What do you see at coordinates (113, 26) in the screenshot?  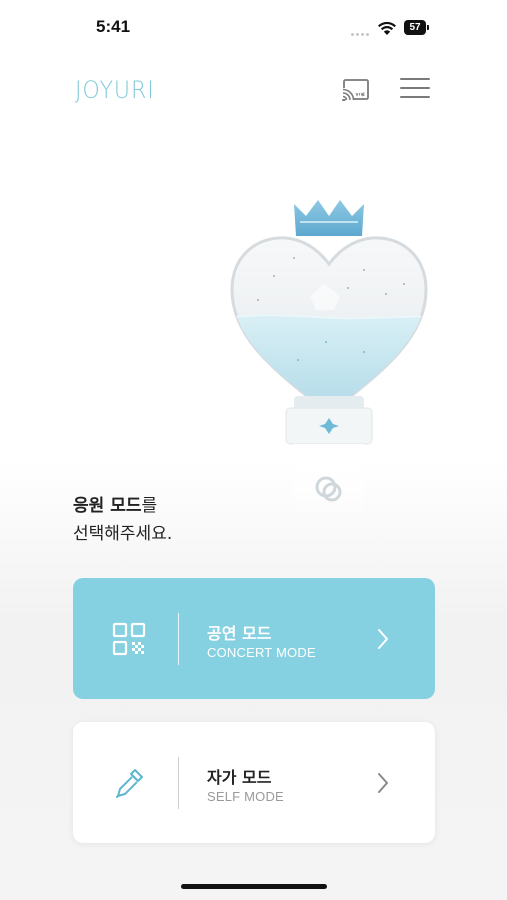 I see `status-time: 5:41` at bounding box center [113, 26].